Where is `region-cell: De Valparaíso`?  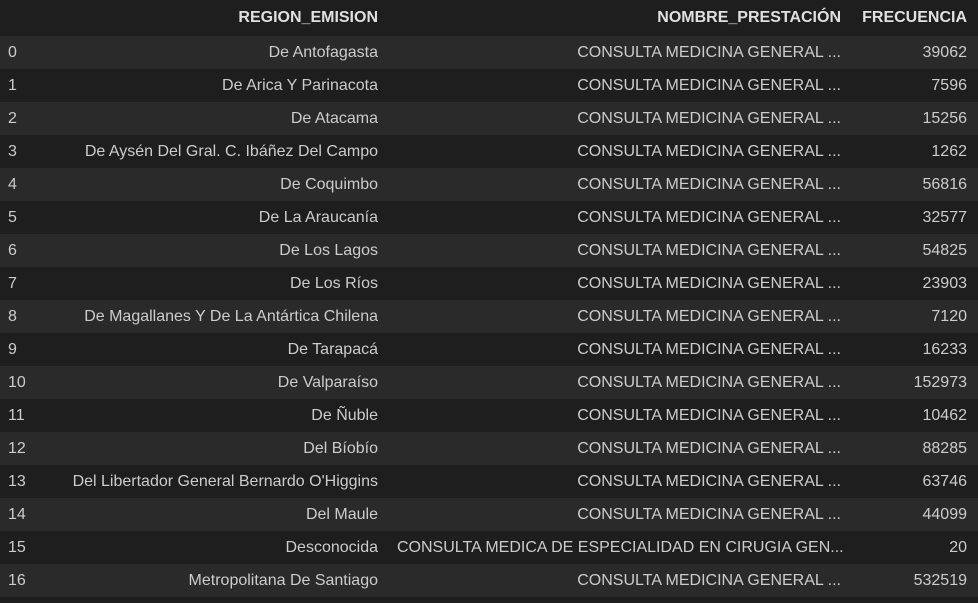 region-cell: De Valparaíso is located at coordinates (327, 382).